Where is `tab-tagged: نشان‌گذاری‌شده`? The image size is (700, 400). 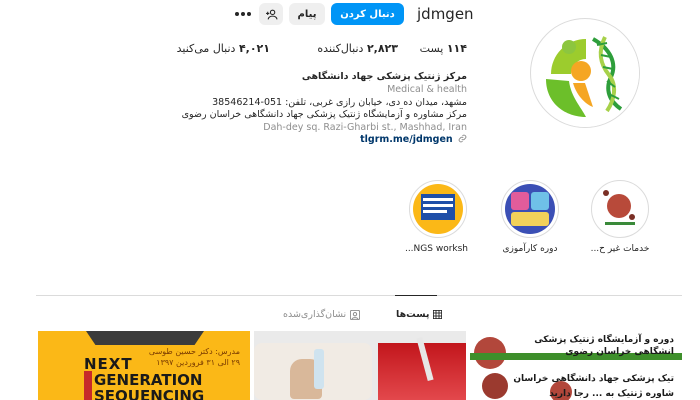 tab-tagged: نشان‌گذاری‌شده is located at coordinates (322, 314).